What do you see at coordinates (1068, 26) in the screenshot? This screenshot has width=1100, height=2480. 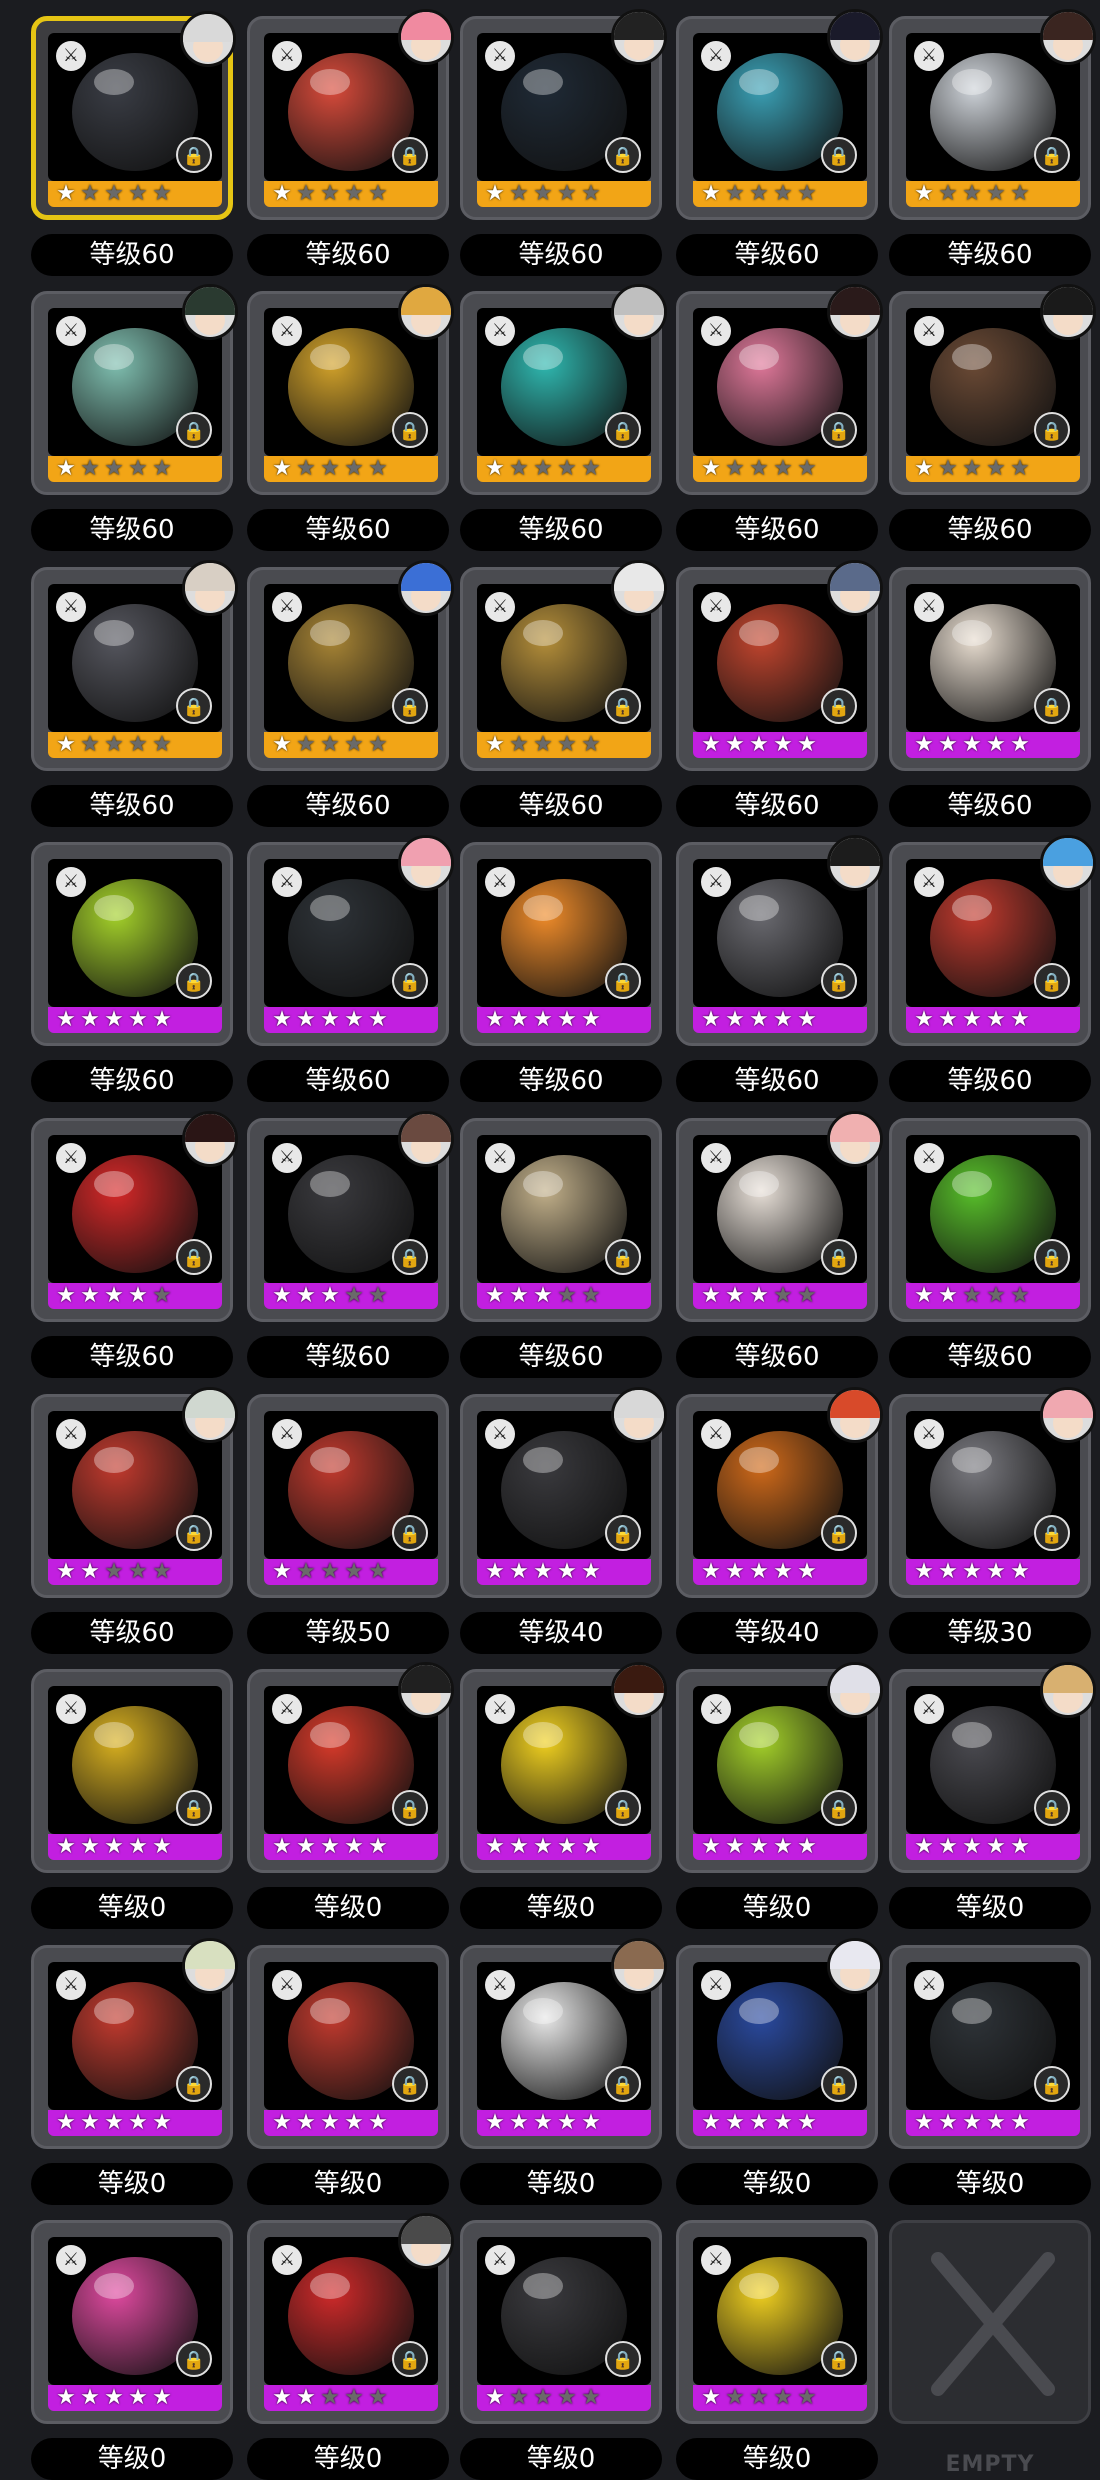 I see `agent-hair` at bounding box center [1068, 26].